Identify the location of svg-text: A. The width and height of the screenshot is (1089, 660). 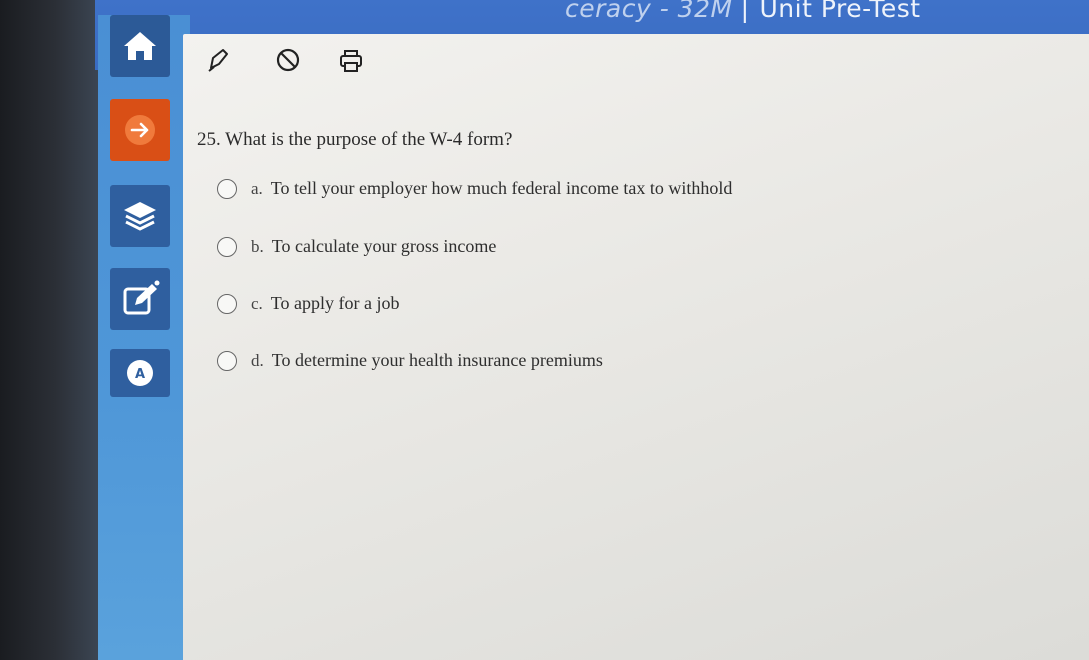
(140, 374).